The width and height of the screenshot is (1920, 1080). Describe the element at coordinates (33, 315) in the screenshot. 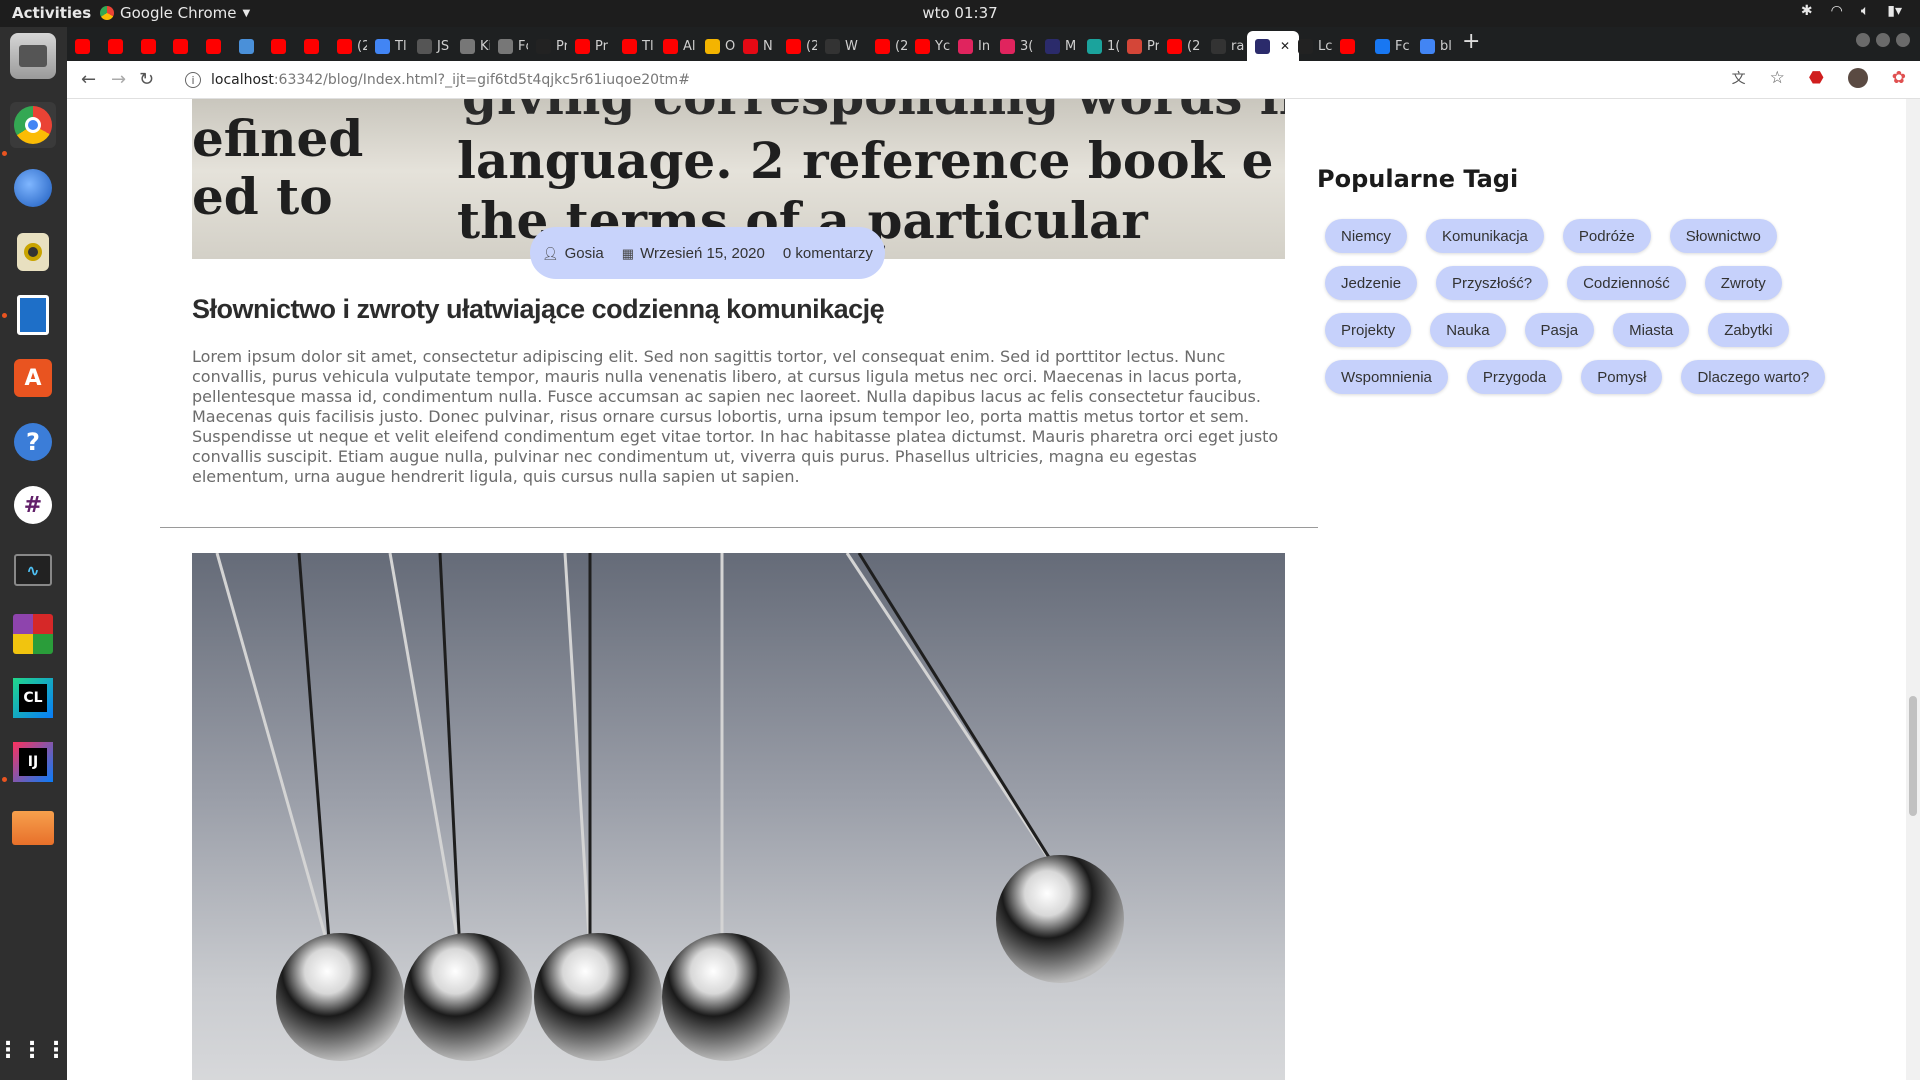

I see `libreoffice-writer-icon` at that location.